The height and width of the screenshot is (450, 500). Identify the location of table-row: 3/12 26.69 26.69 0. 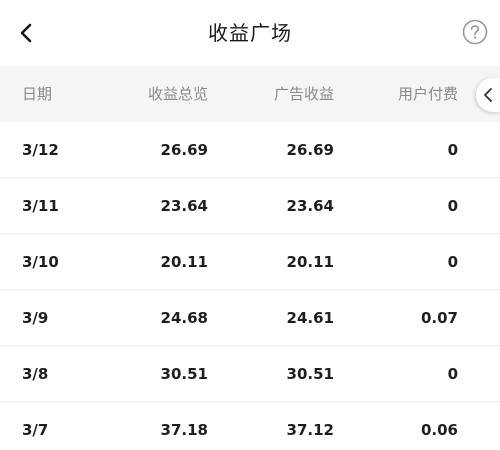
(250, 150).